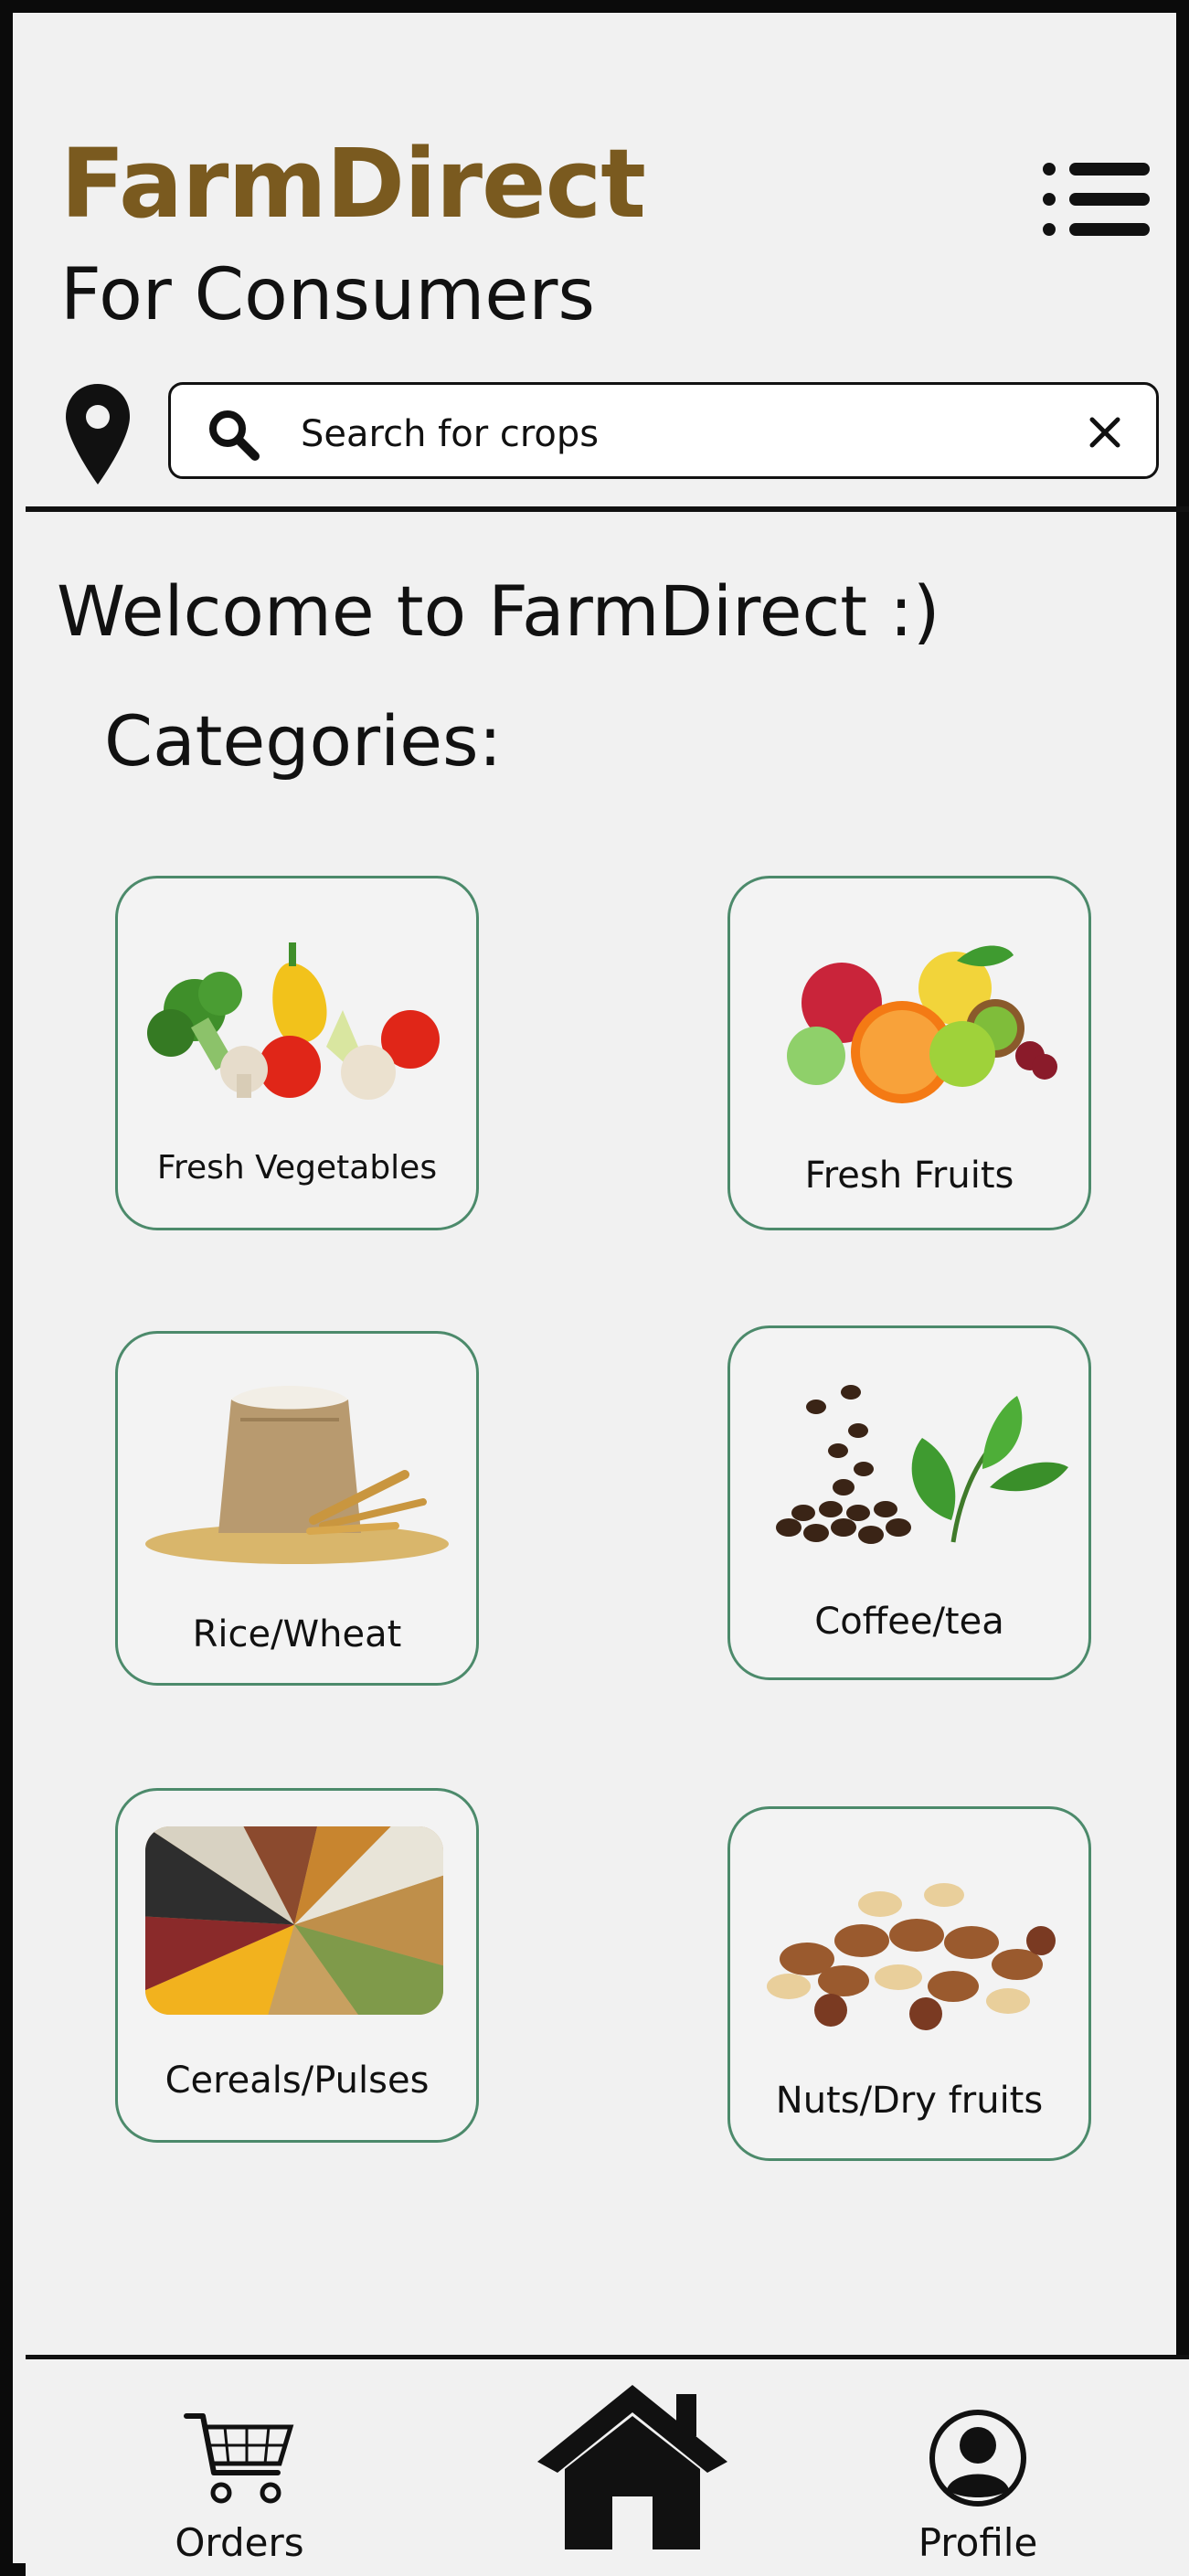 Image resolution: width=1189 pixels, height=2576 pixels. What do you see at coordinates (328, 295) in the screenshot?
I see `app-subtitle: For Consumers` at bounding box center [328, 295].